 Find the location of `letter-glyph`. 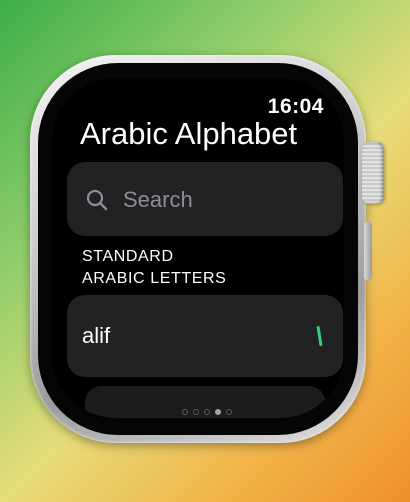

letter-glyph is located at coordinates (319, 336).